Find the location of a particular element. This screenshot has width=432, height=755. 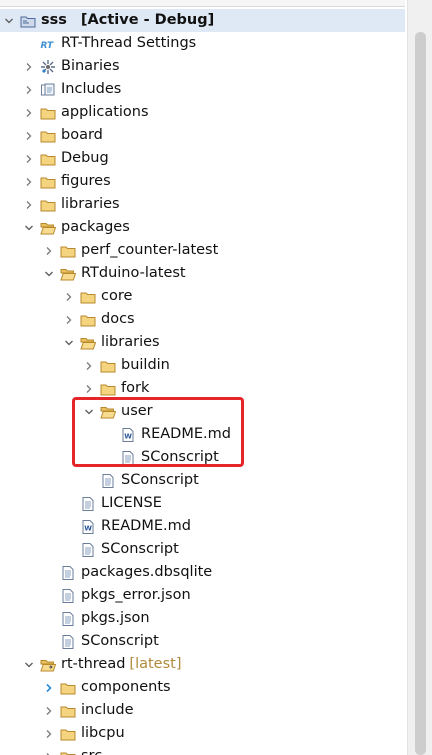

tree-item-label: include is located at coordinates (107, 710).